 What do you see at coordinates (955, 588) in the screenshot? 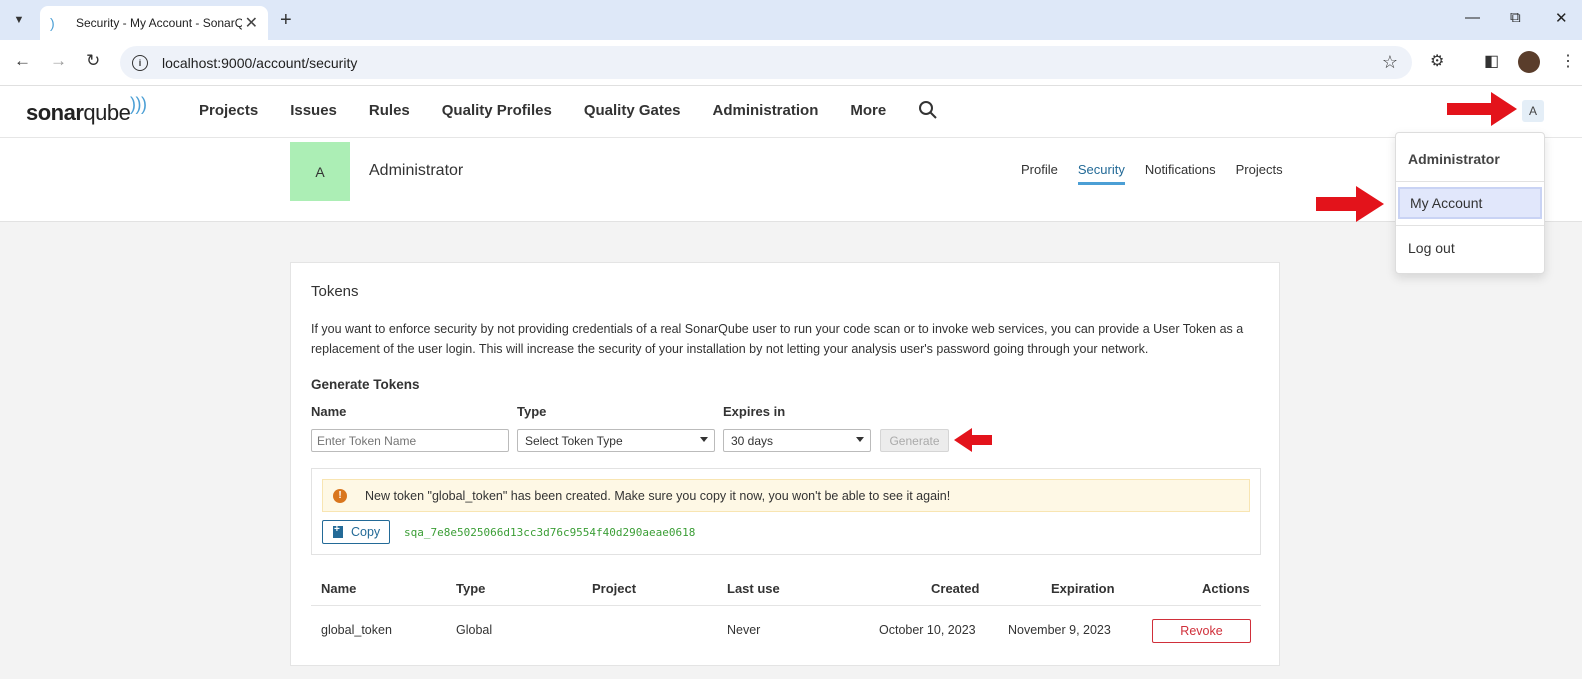
I see `col-created: Created` at bounding box center [955, 588].